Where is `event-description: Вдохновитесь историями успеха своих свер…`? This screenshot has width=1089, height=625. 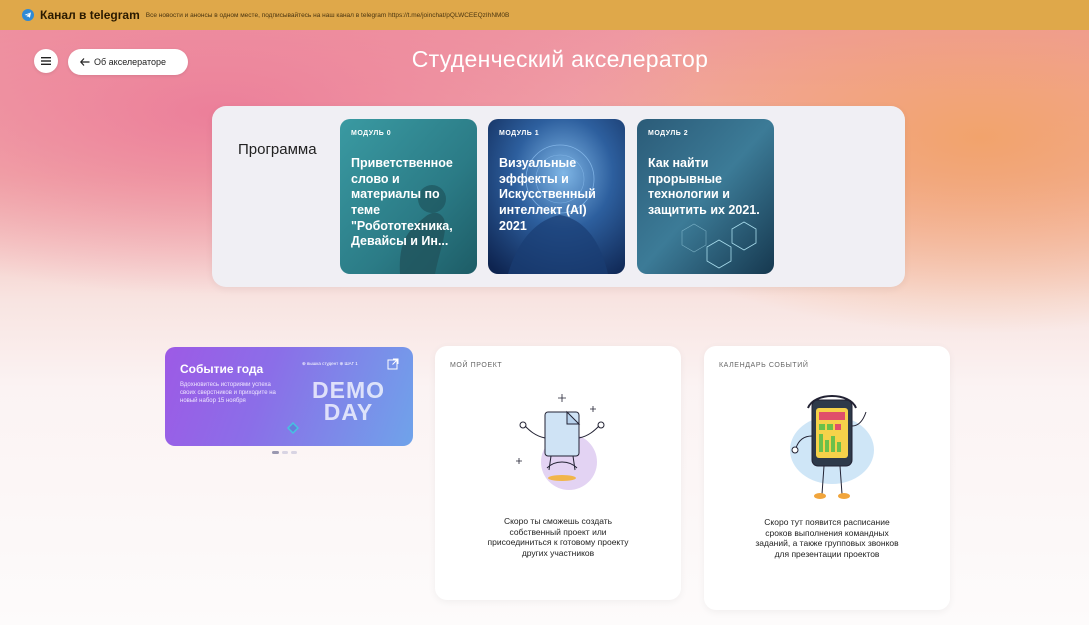
event-description: Вдохновитесь историями успеха своих свер… is located at coordinates (228, 393).